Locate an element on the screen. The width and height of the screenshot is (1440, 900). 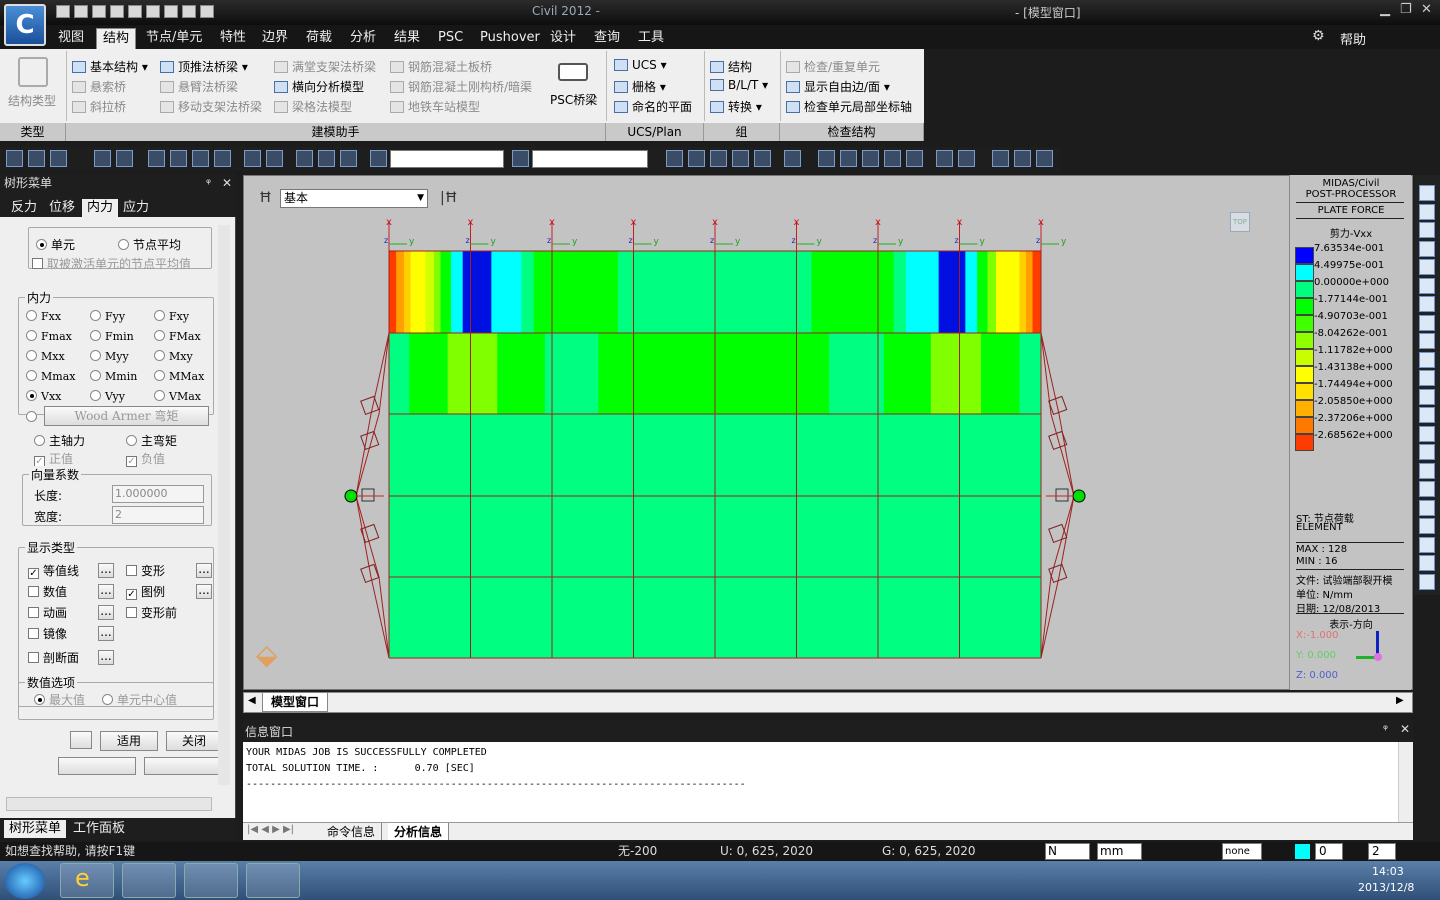
taskbar-messenger is located at coordinates (273, 880).